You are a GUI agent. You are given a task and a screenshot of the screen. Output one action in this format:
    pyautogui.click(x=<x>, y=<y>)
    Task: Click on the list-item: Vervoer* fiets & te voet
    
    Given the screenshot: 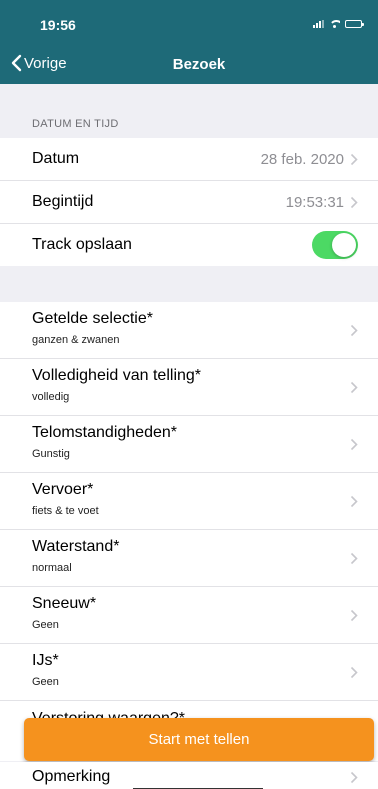 What is the action you would take?
    pyautogui.click(x=189, y=501)
    